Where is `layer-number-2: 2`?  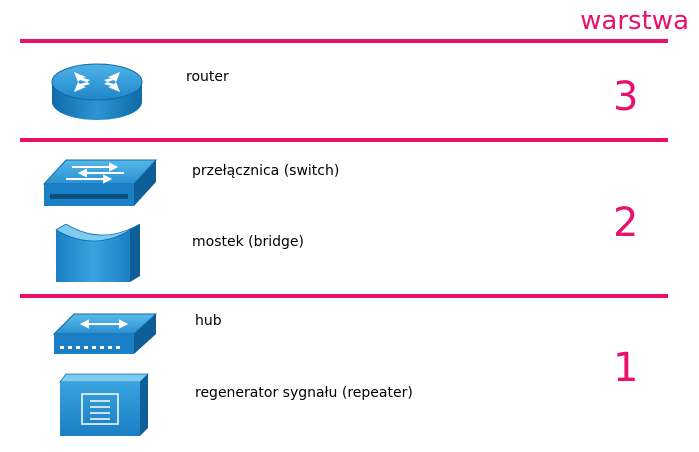 layer-number-2: 2 is located at coordinates (626, 223).